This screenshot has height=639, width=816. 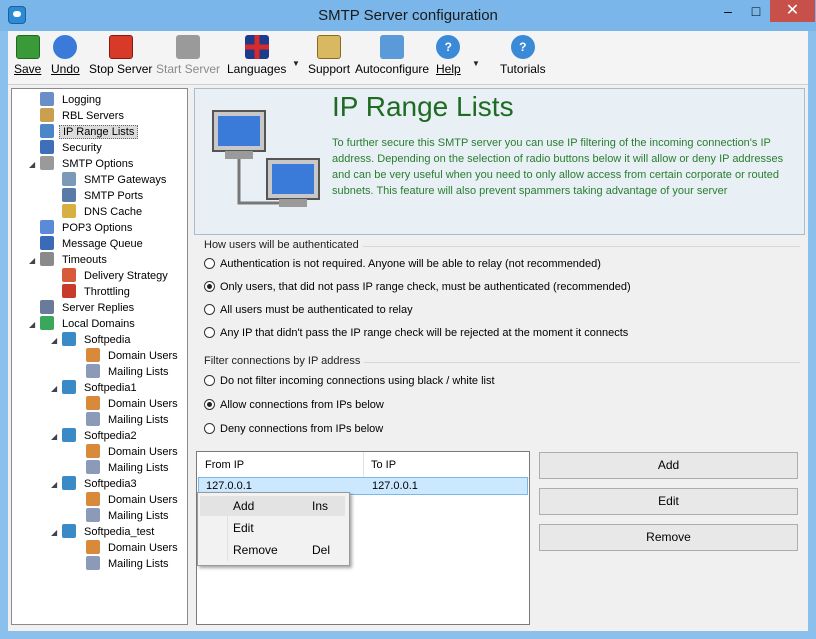 What do you see at coordinates (72, 148) in the screenshot?
I see `tree-item: Security` at bounding box center [72, 148].